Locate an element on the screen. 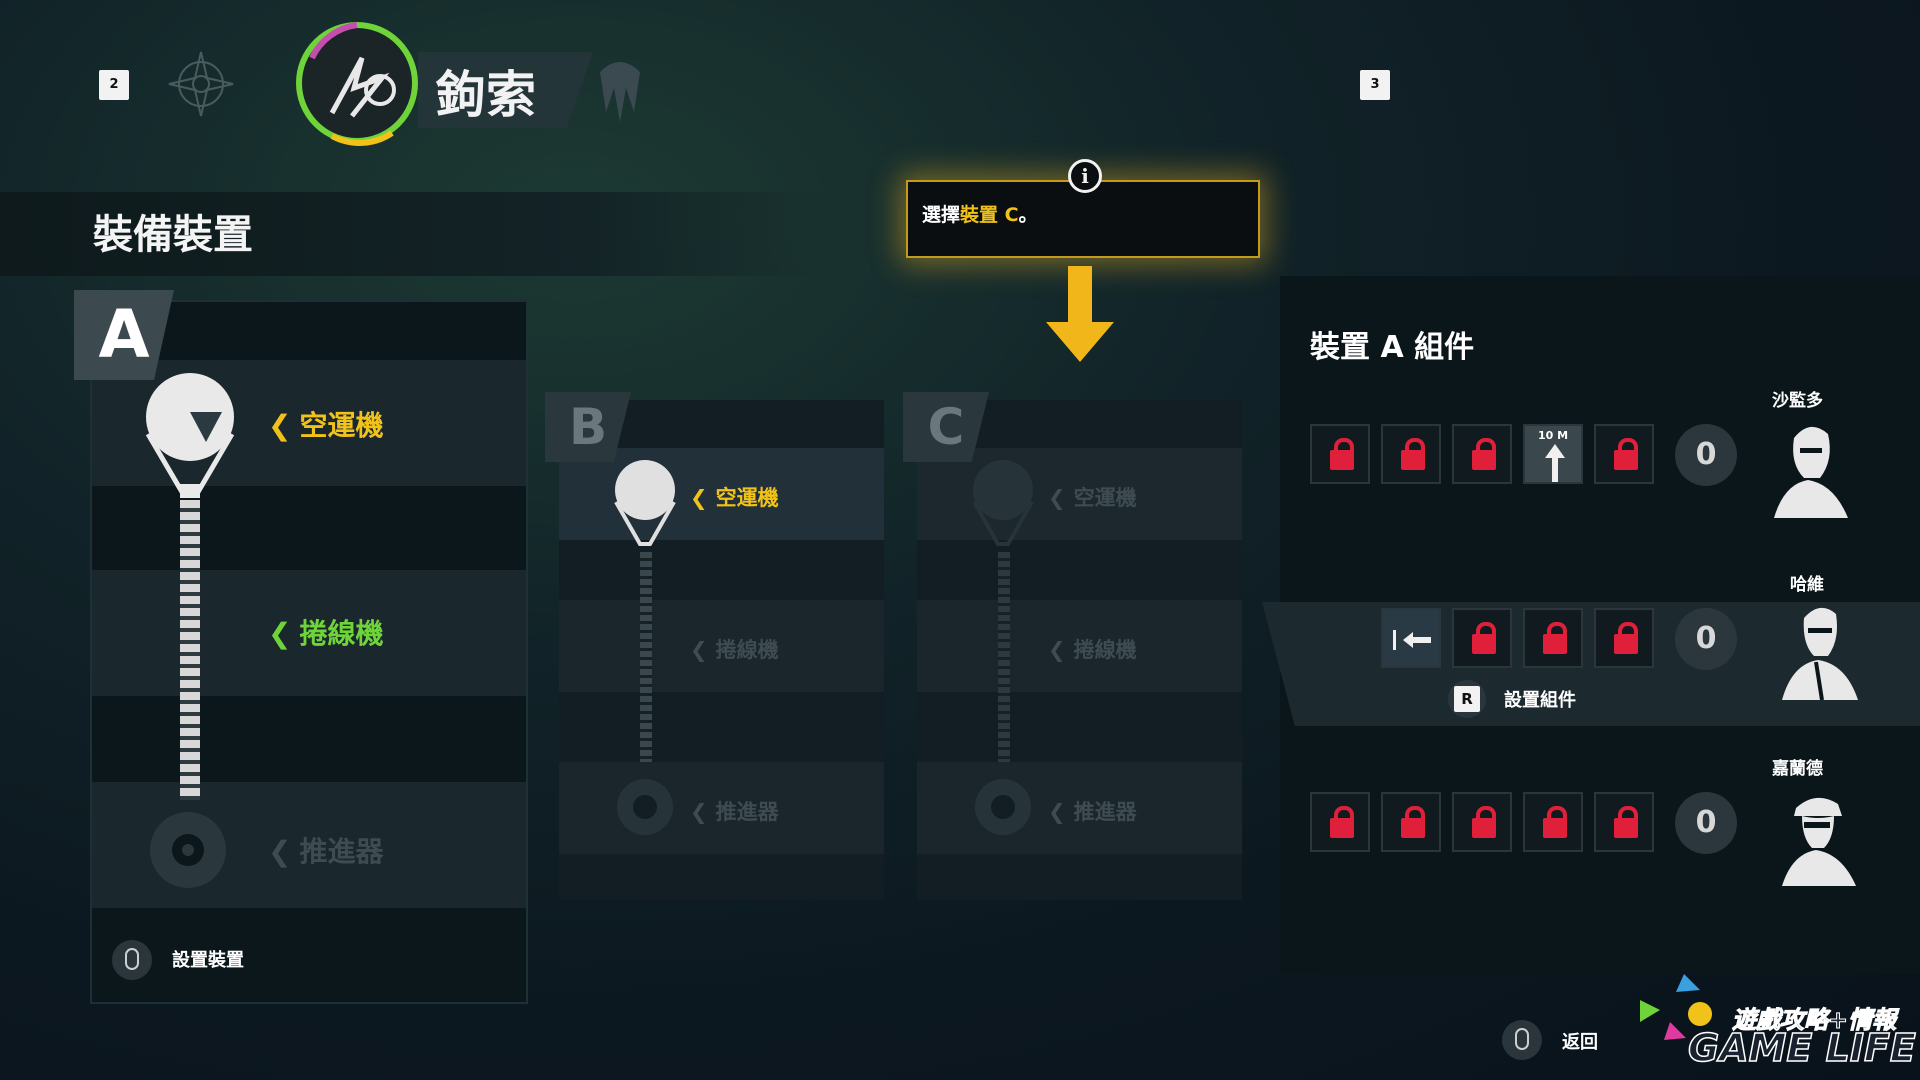 This screenshot has height=1080, width=1920. airship-icon-c is located at coordinates (1003, 506).